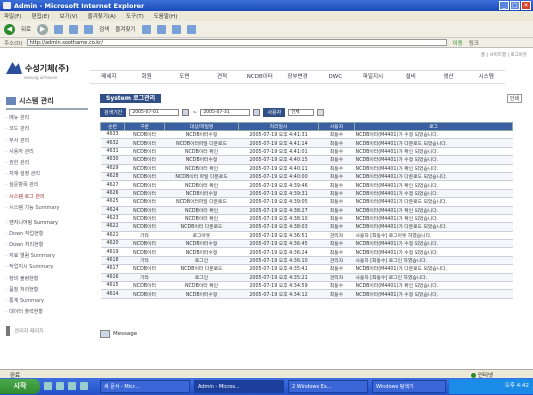 The height and width of the screenshot is (395, 533). I want to click on column-header-log: 로그, so click(433, 126).